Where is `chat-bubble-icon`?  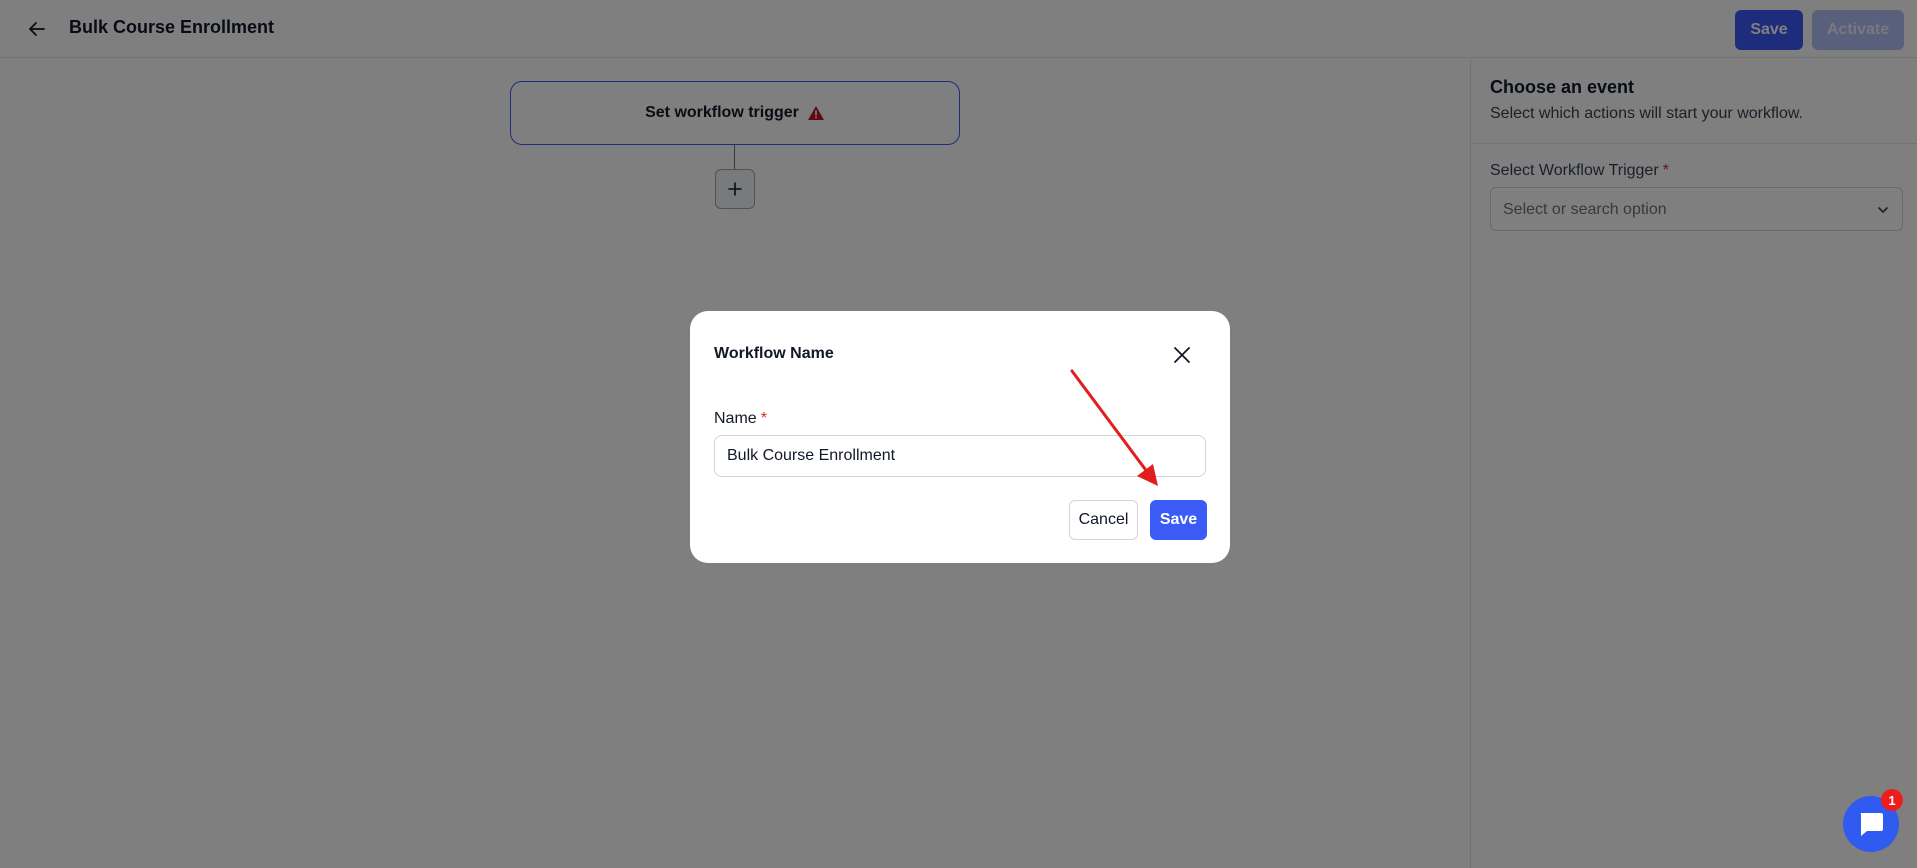 chat-bubble-icon is located at coordinates (1871, 824).